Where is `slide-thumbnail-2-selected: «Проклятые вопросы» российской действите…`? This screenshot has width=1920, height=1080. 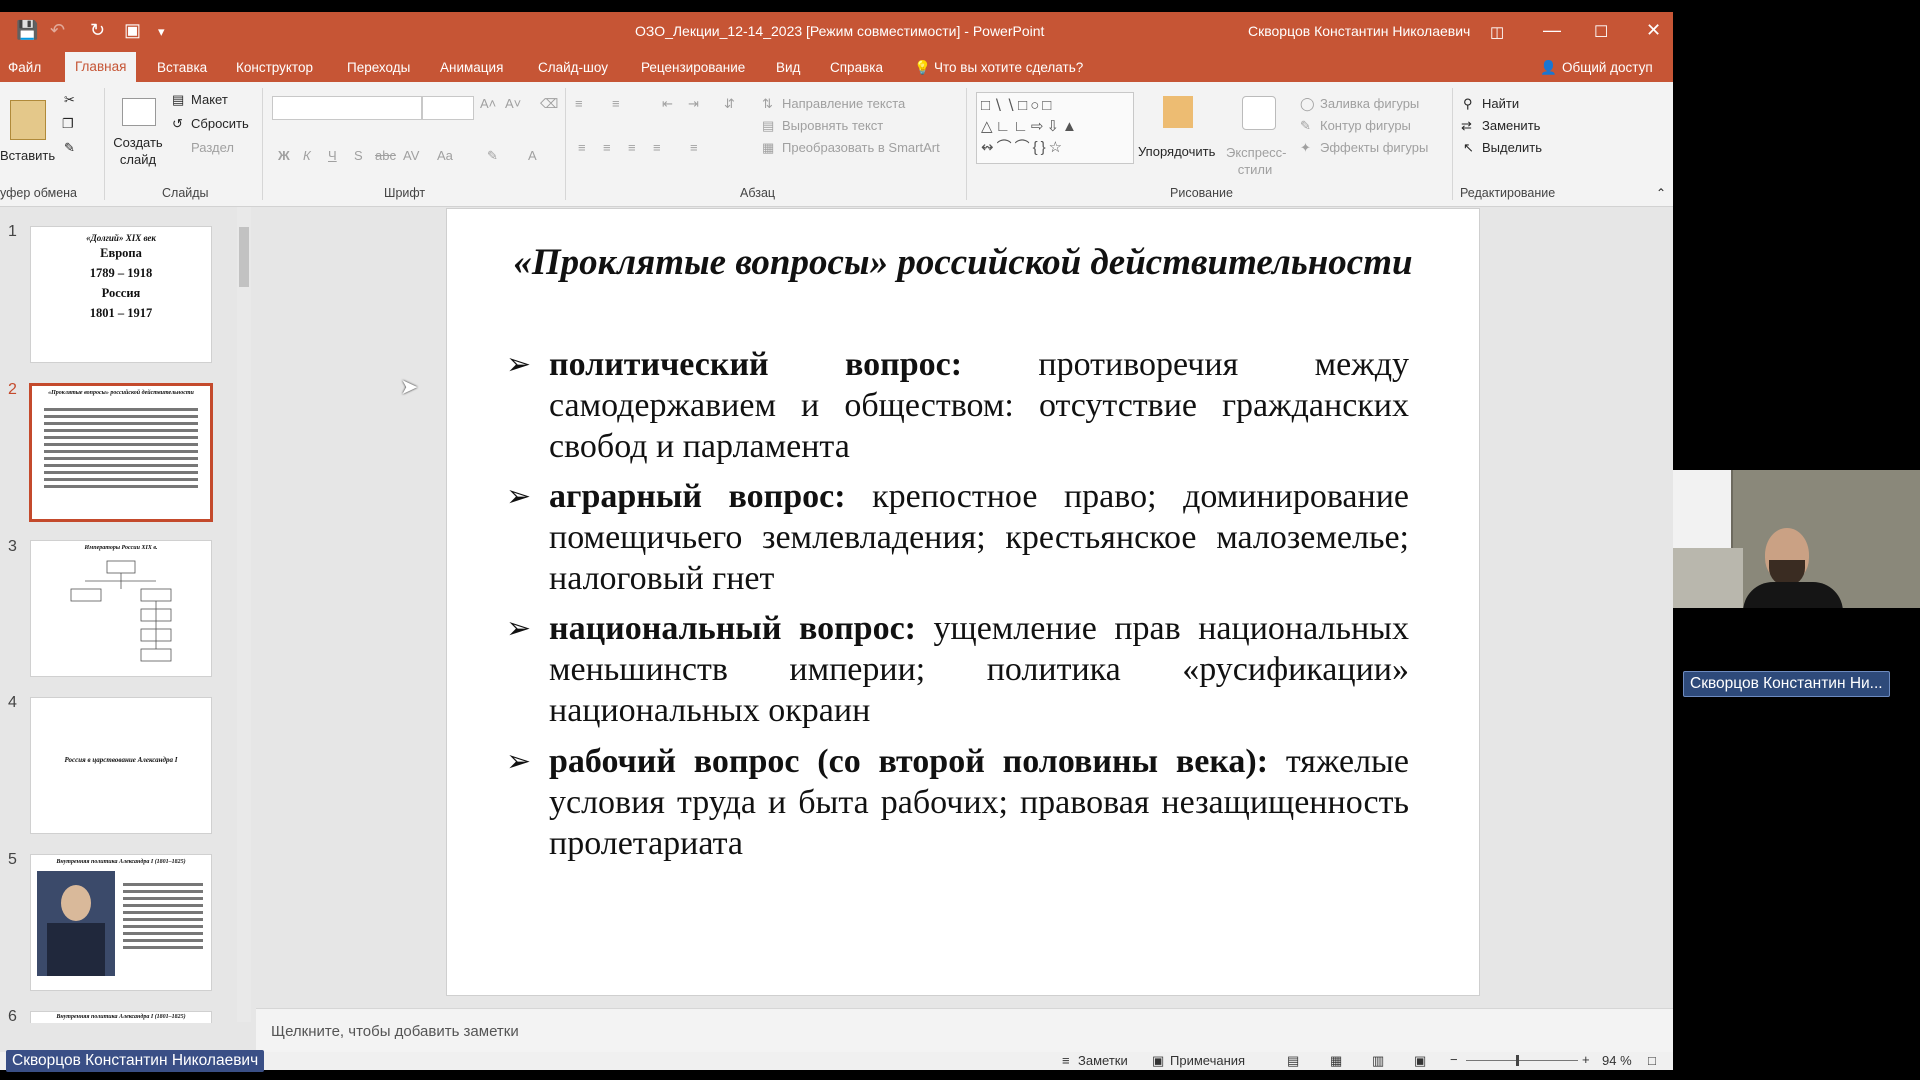
slide-thumbnail-2-selected: «Проклятые вопросы» российской действите… is located at coordinates (121, 452).